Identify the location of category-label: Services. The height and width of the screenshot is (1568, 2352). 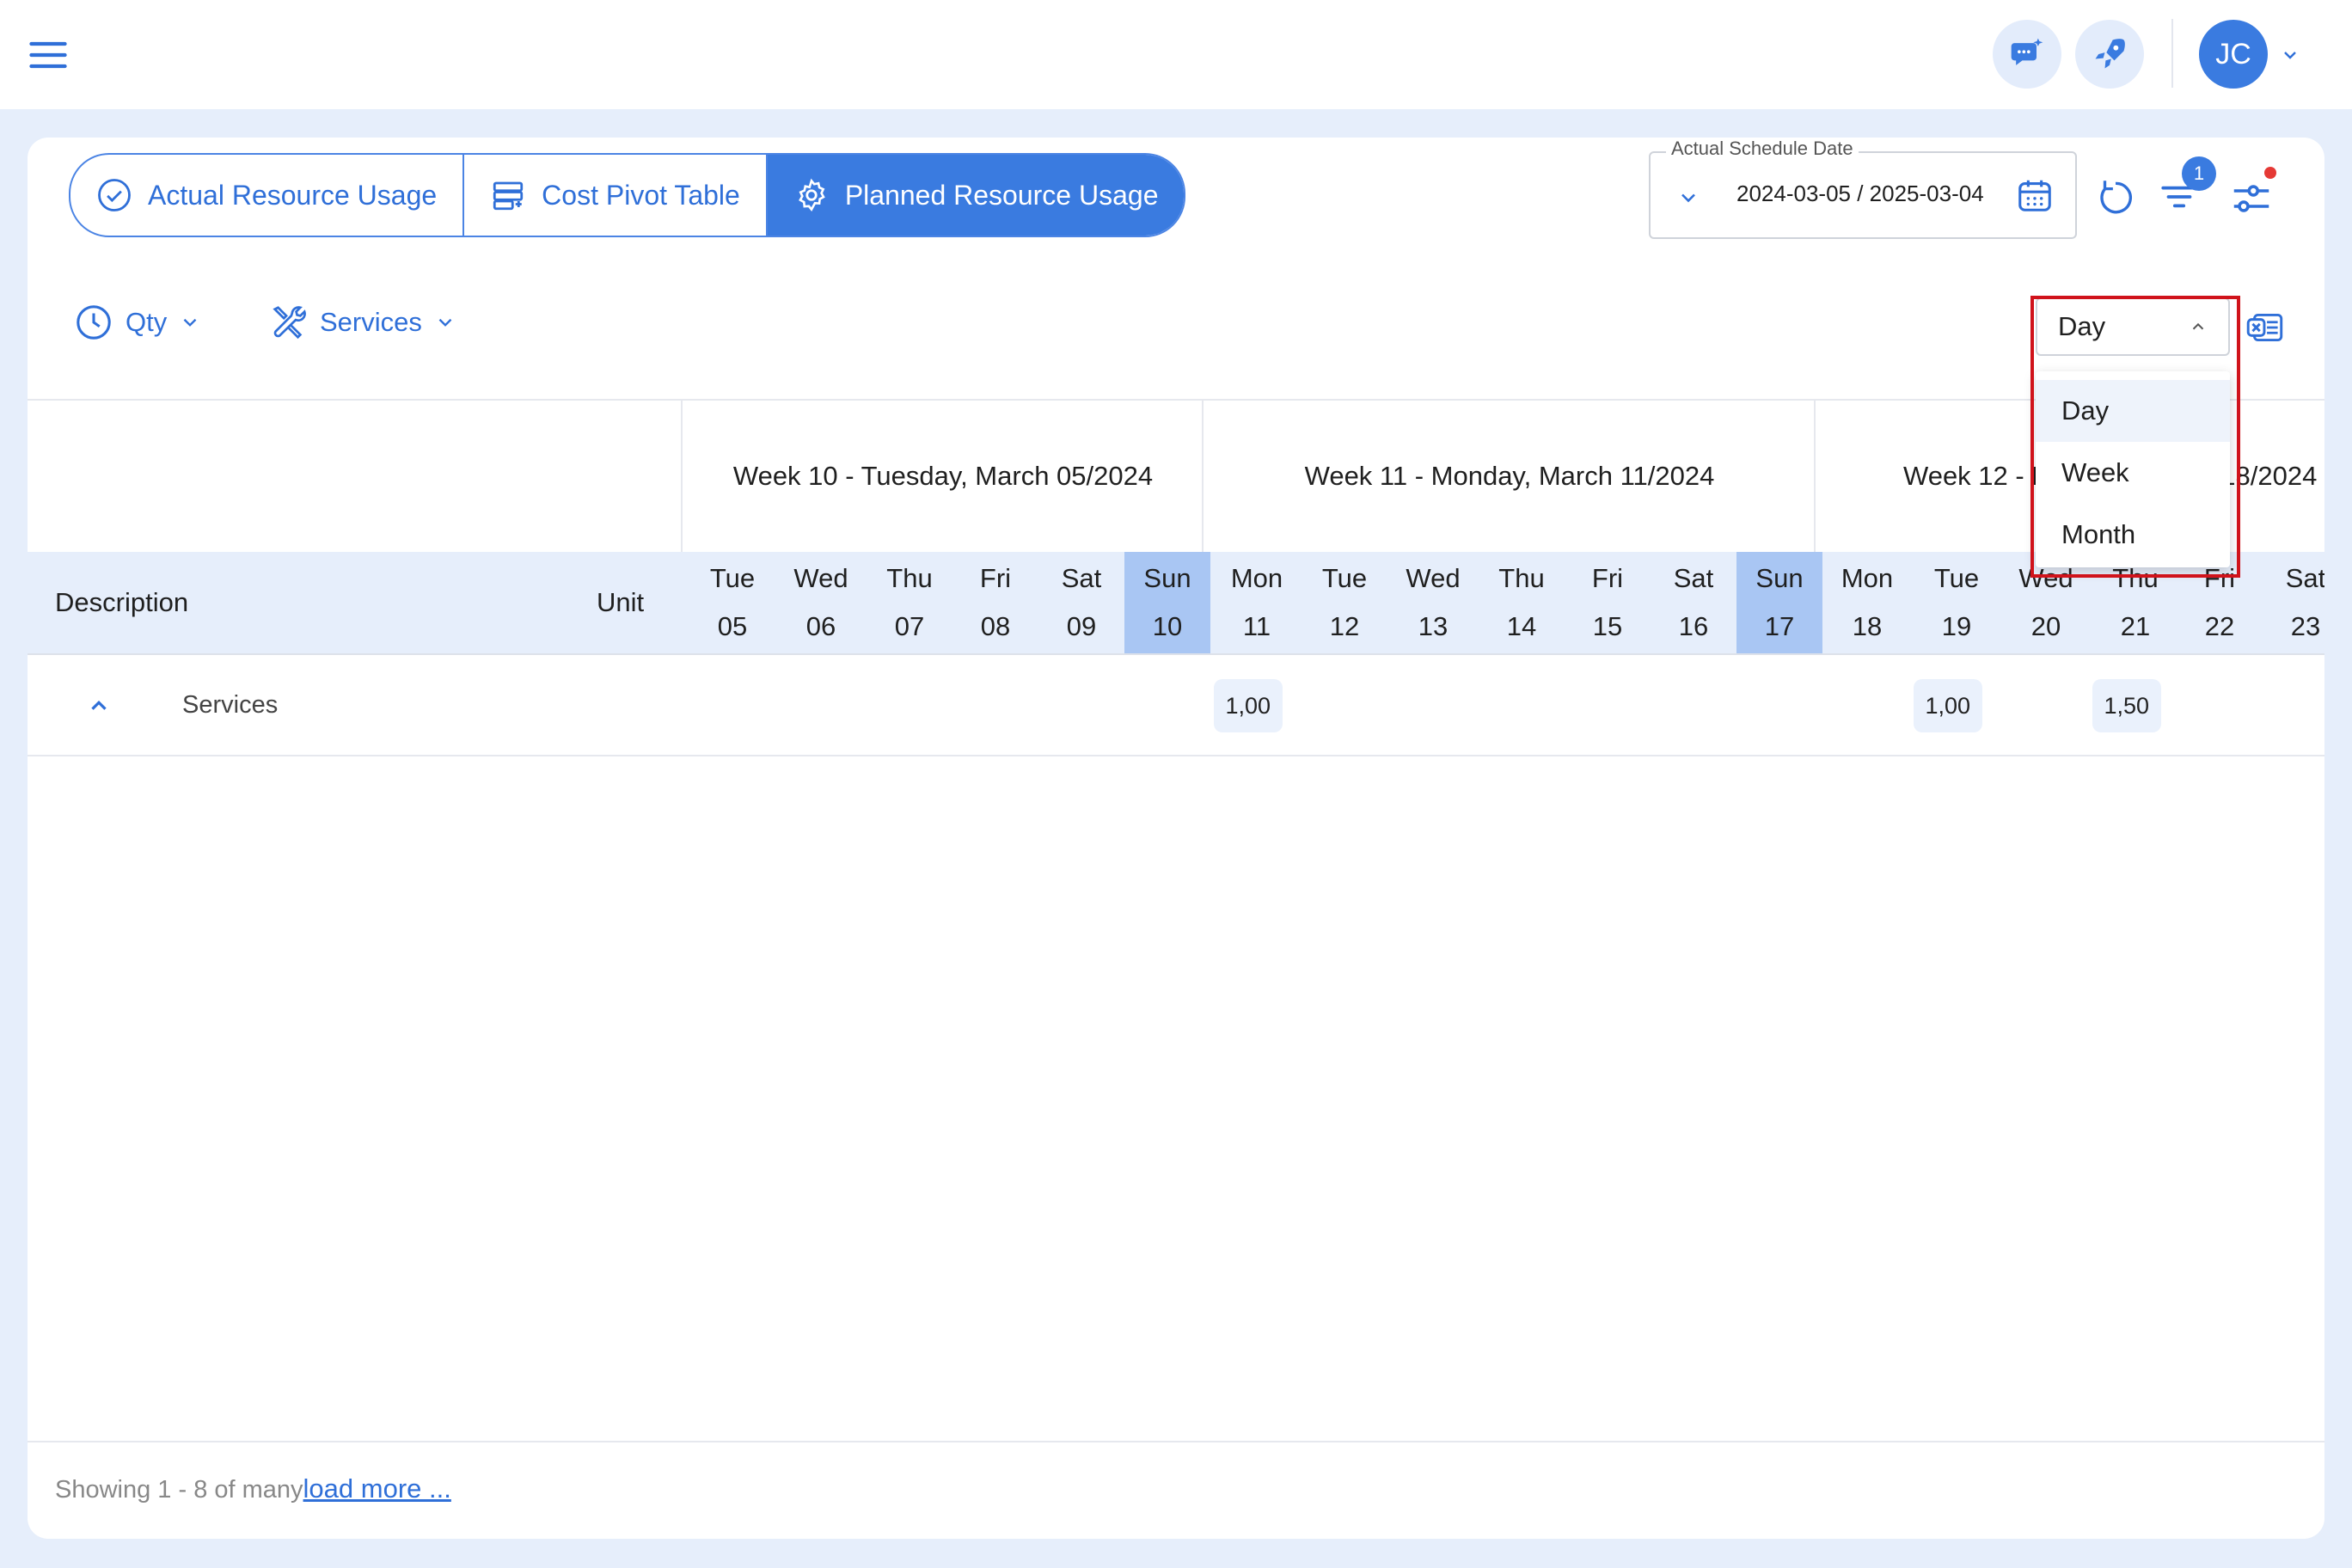
(371, 322).